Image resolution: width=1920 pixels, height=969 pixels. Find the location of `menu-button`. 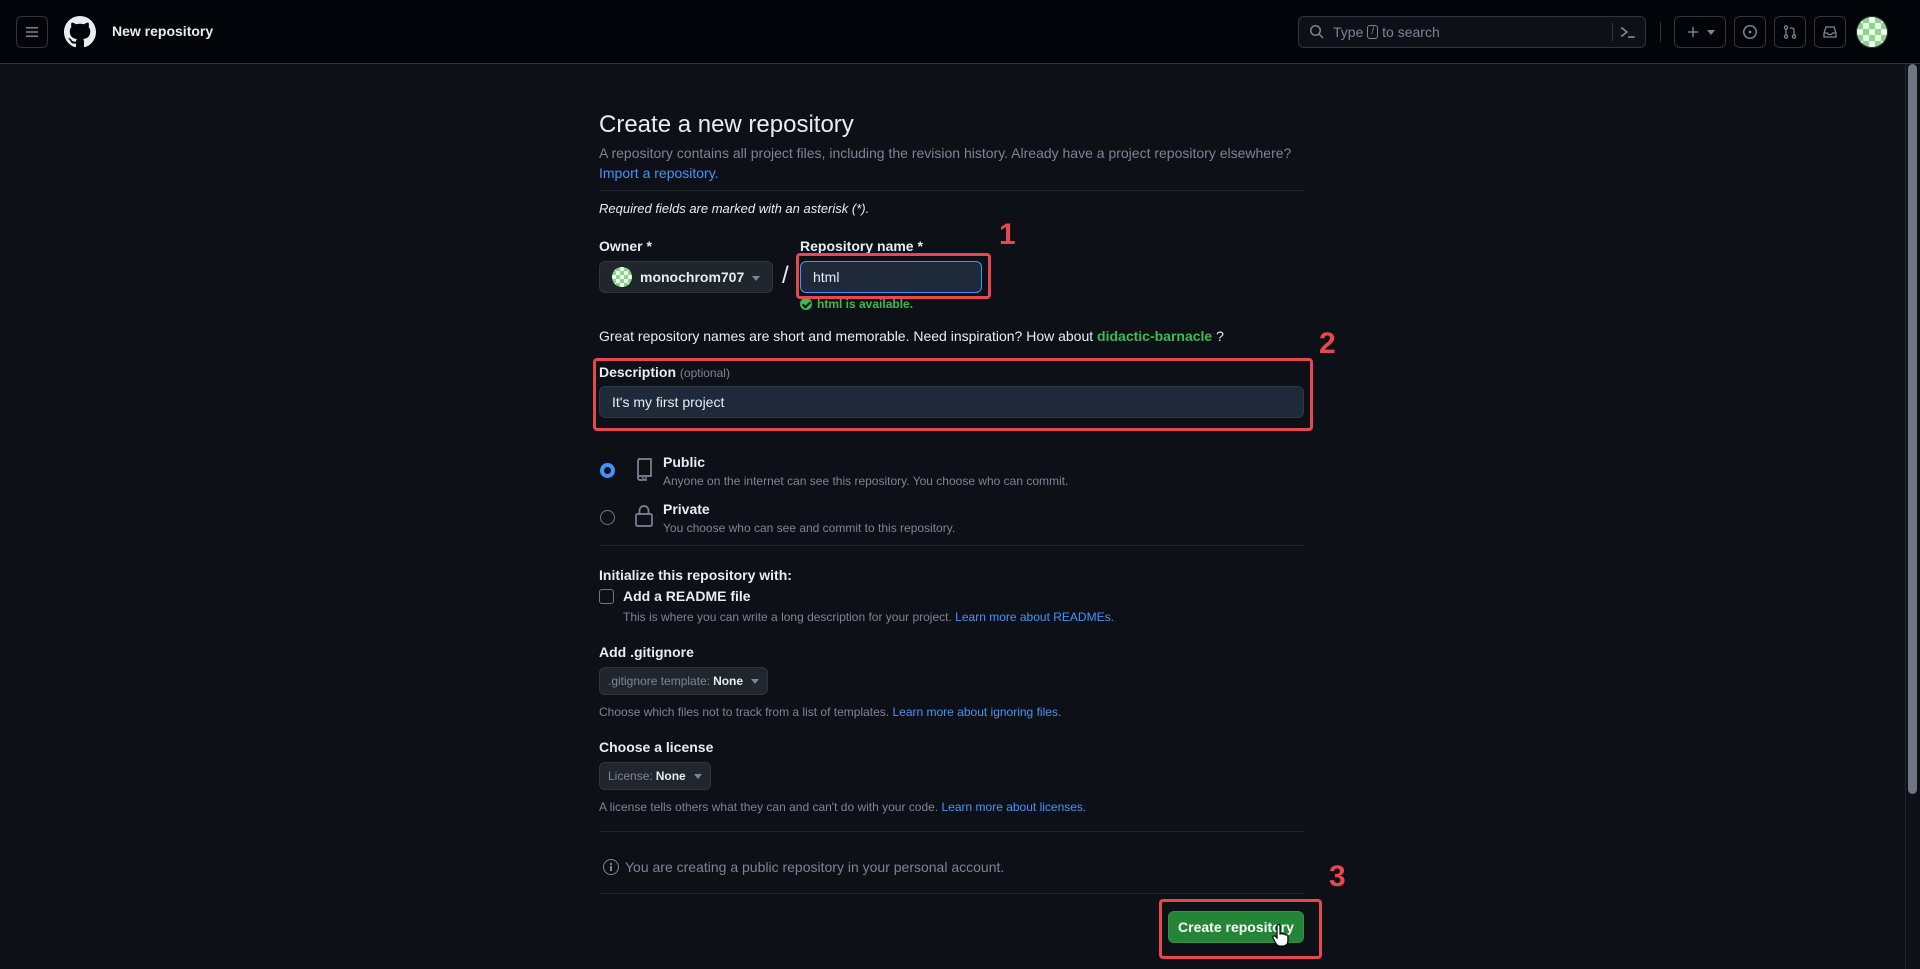

menu-button is located at coordinates (32, 32).